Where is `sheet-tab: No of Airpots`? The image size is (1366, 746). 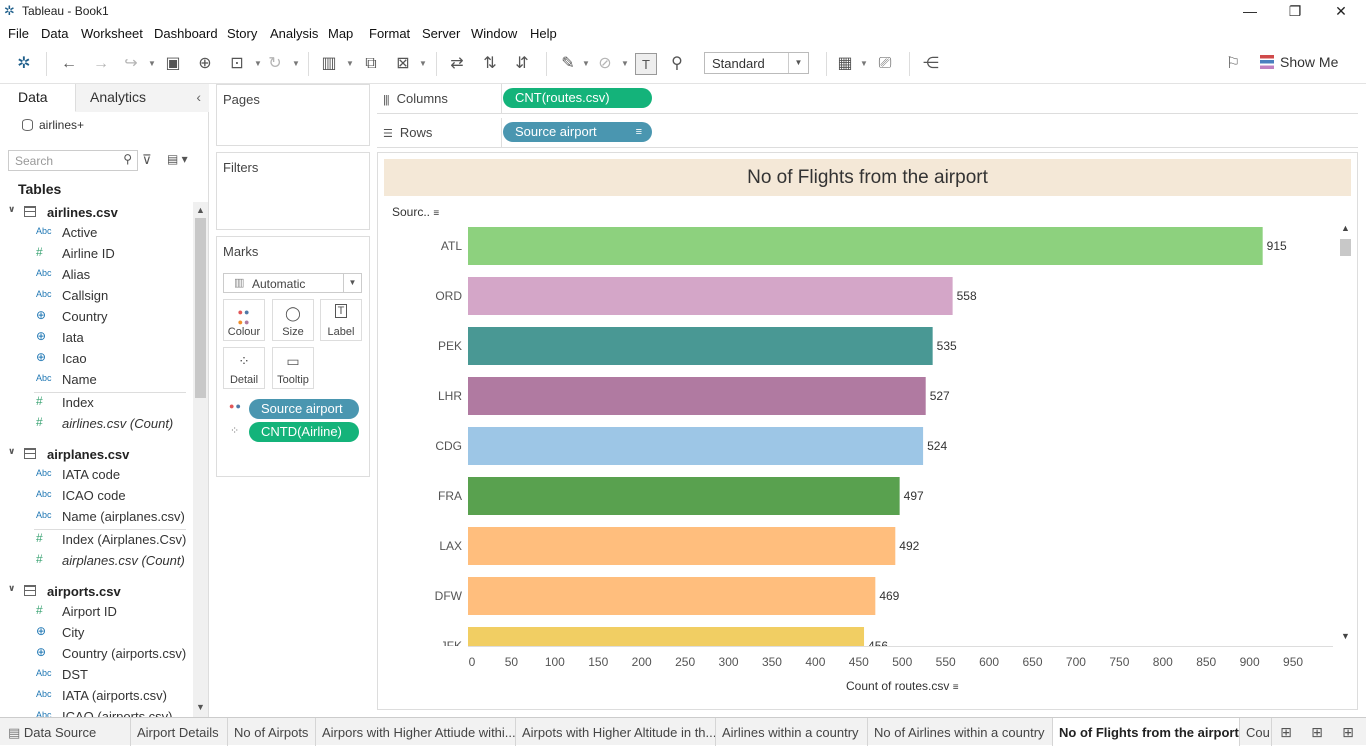
sheet-tab: No of Airpots is located at coordinates (272, 732).